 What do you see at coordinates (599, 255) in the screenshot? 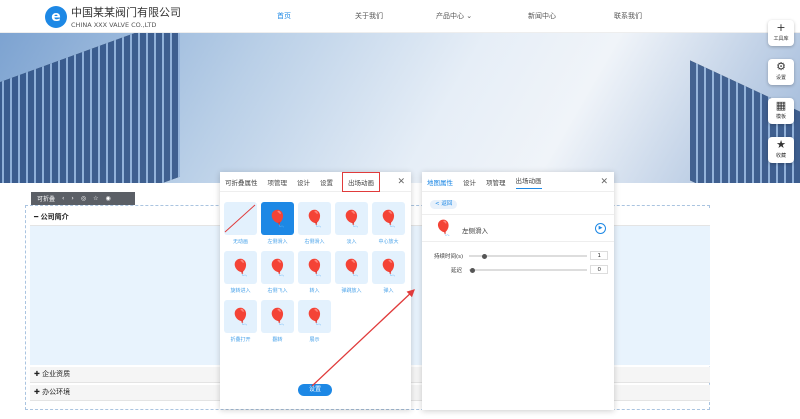
I see `duration-input: 1` at bounding box center [599, 255].